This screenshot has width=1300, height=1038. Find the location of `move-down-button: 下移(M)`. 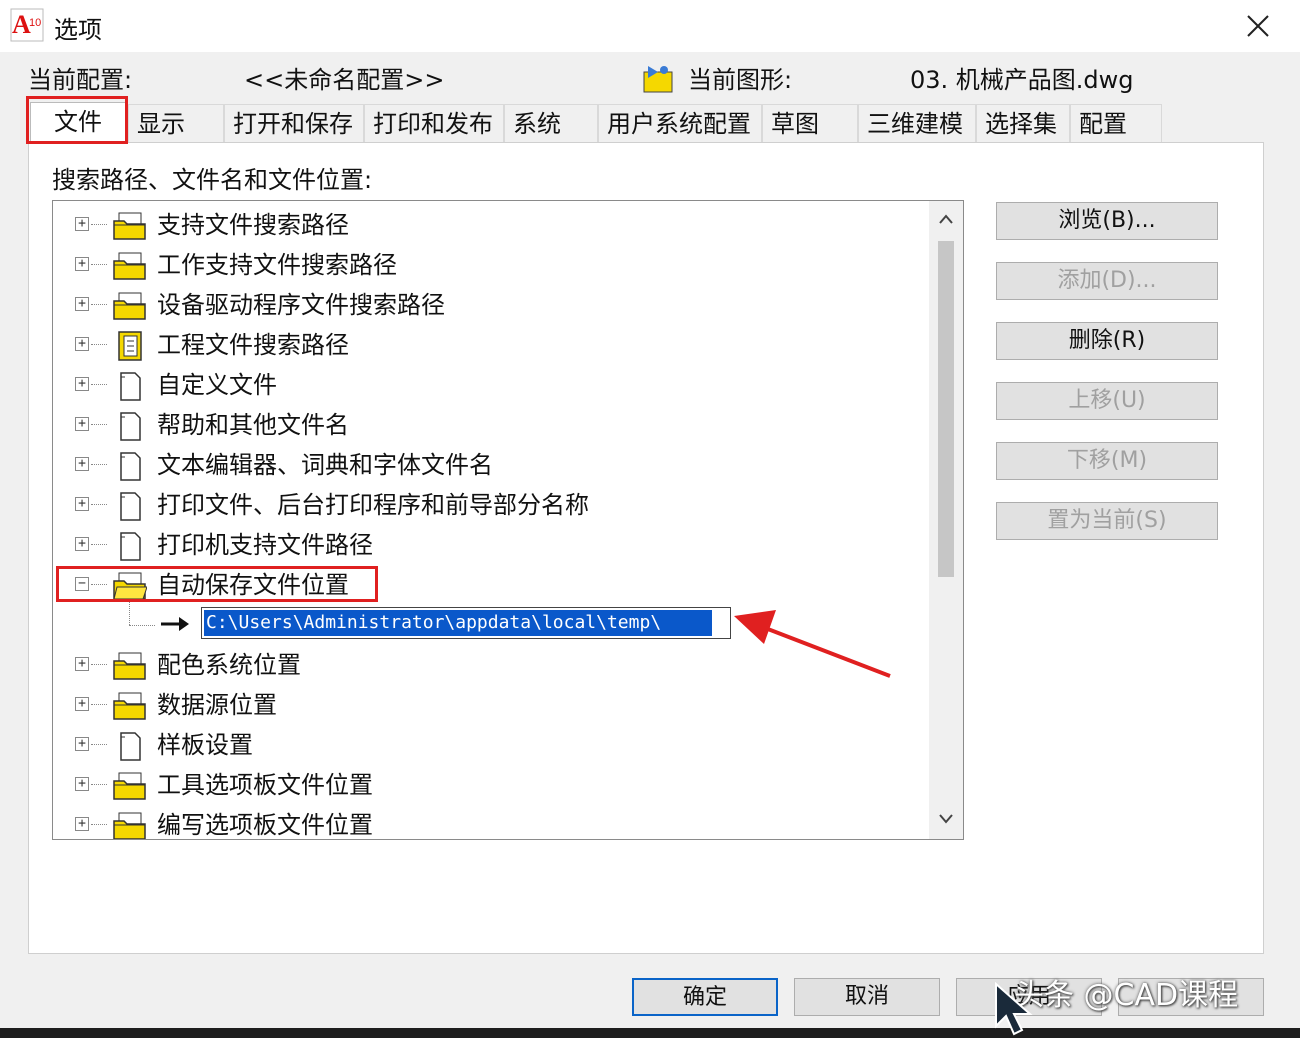

move-down-button: 下移(M) is located at coordinates (1107, 461).